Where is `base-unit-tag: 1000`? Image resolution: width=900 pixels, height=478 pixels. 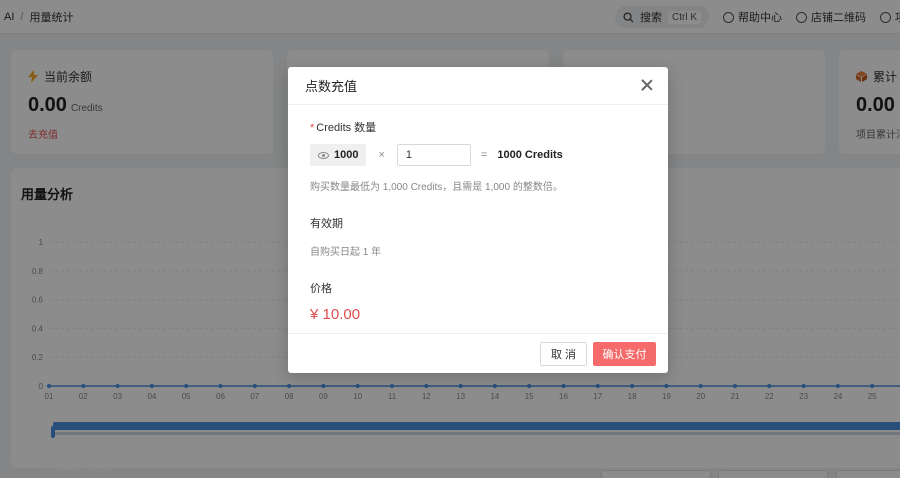 base-unit-tag: 1000 is located at coordinates (338, 155).